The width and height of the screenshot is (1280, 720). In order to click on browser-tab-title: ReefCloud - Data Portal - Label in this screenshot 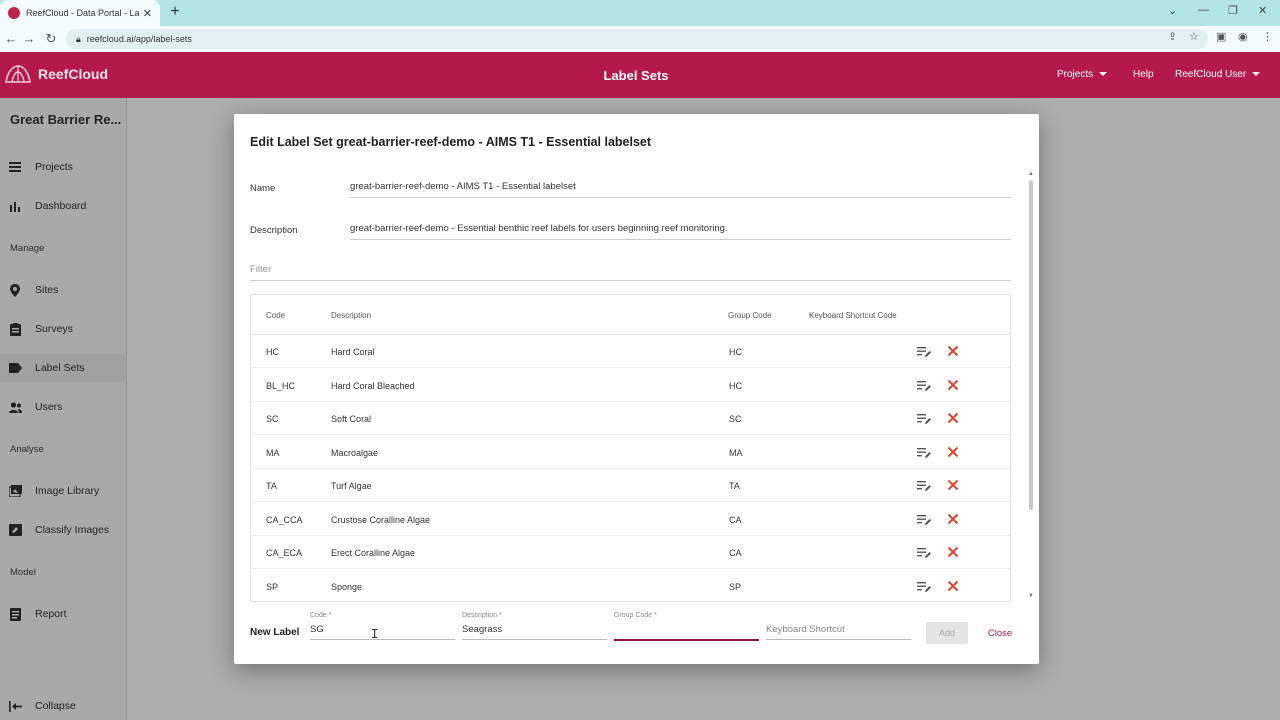, I will do `click(82, 13)`.